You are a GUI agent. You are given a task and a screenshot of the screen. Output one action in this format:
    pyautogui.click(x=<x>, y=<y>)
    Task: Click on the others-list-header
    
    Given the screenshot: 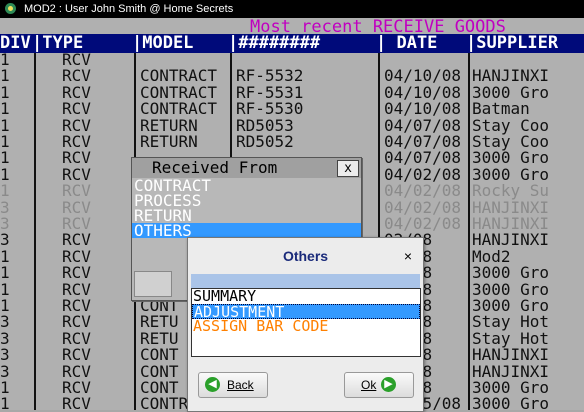 What is the action you would take?
    pyautogui.click(x=305, y=281)
    